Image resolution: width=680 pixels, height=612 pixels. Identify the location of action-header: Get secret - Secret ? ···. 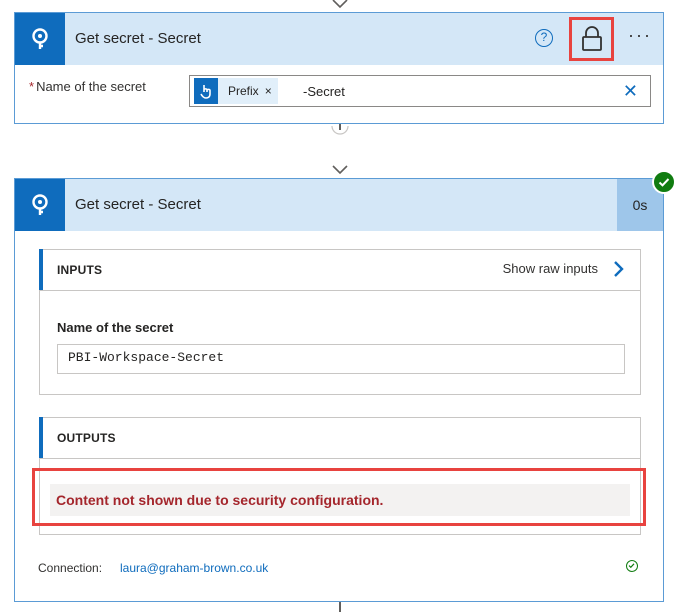
(339, 39).